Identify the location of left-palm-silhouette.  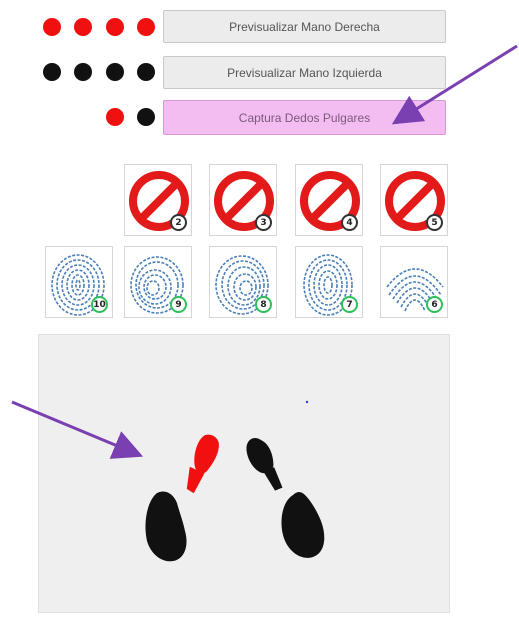
(166, 526).